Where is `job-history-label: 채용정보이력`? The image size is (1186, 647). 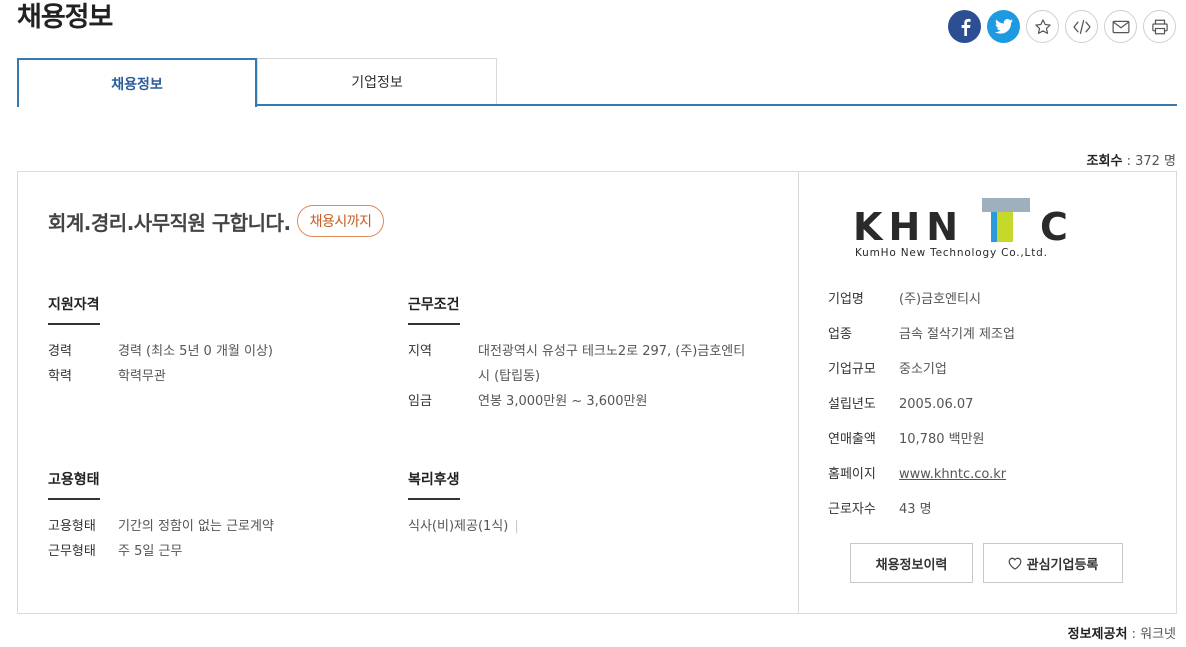
job-history-label: 채용정보이력 is located at coordinates (911, 565).